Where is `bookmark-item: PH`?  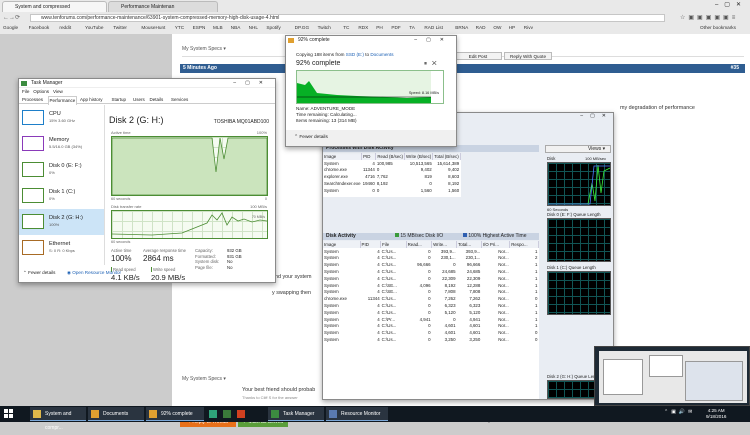
bookmark-item: PH is located at coordinates (379, 27).